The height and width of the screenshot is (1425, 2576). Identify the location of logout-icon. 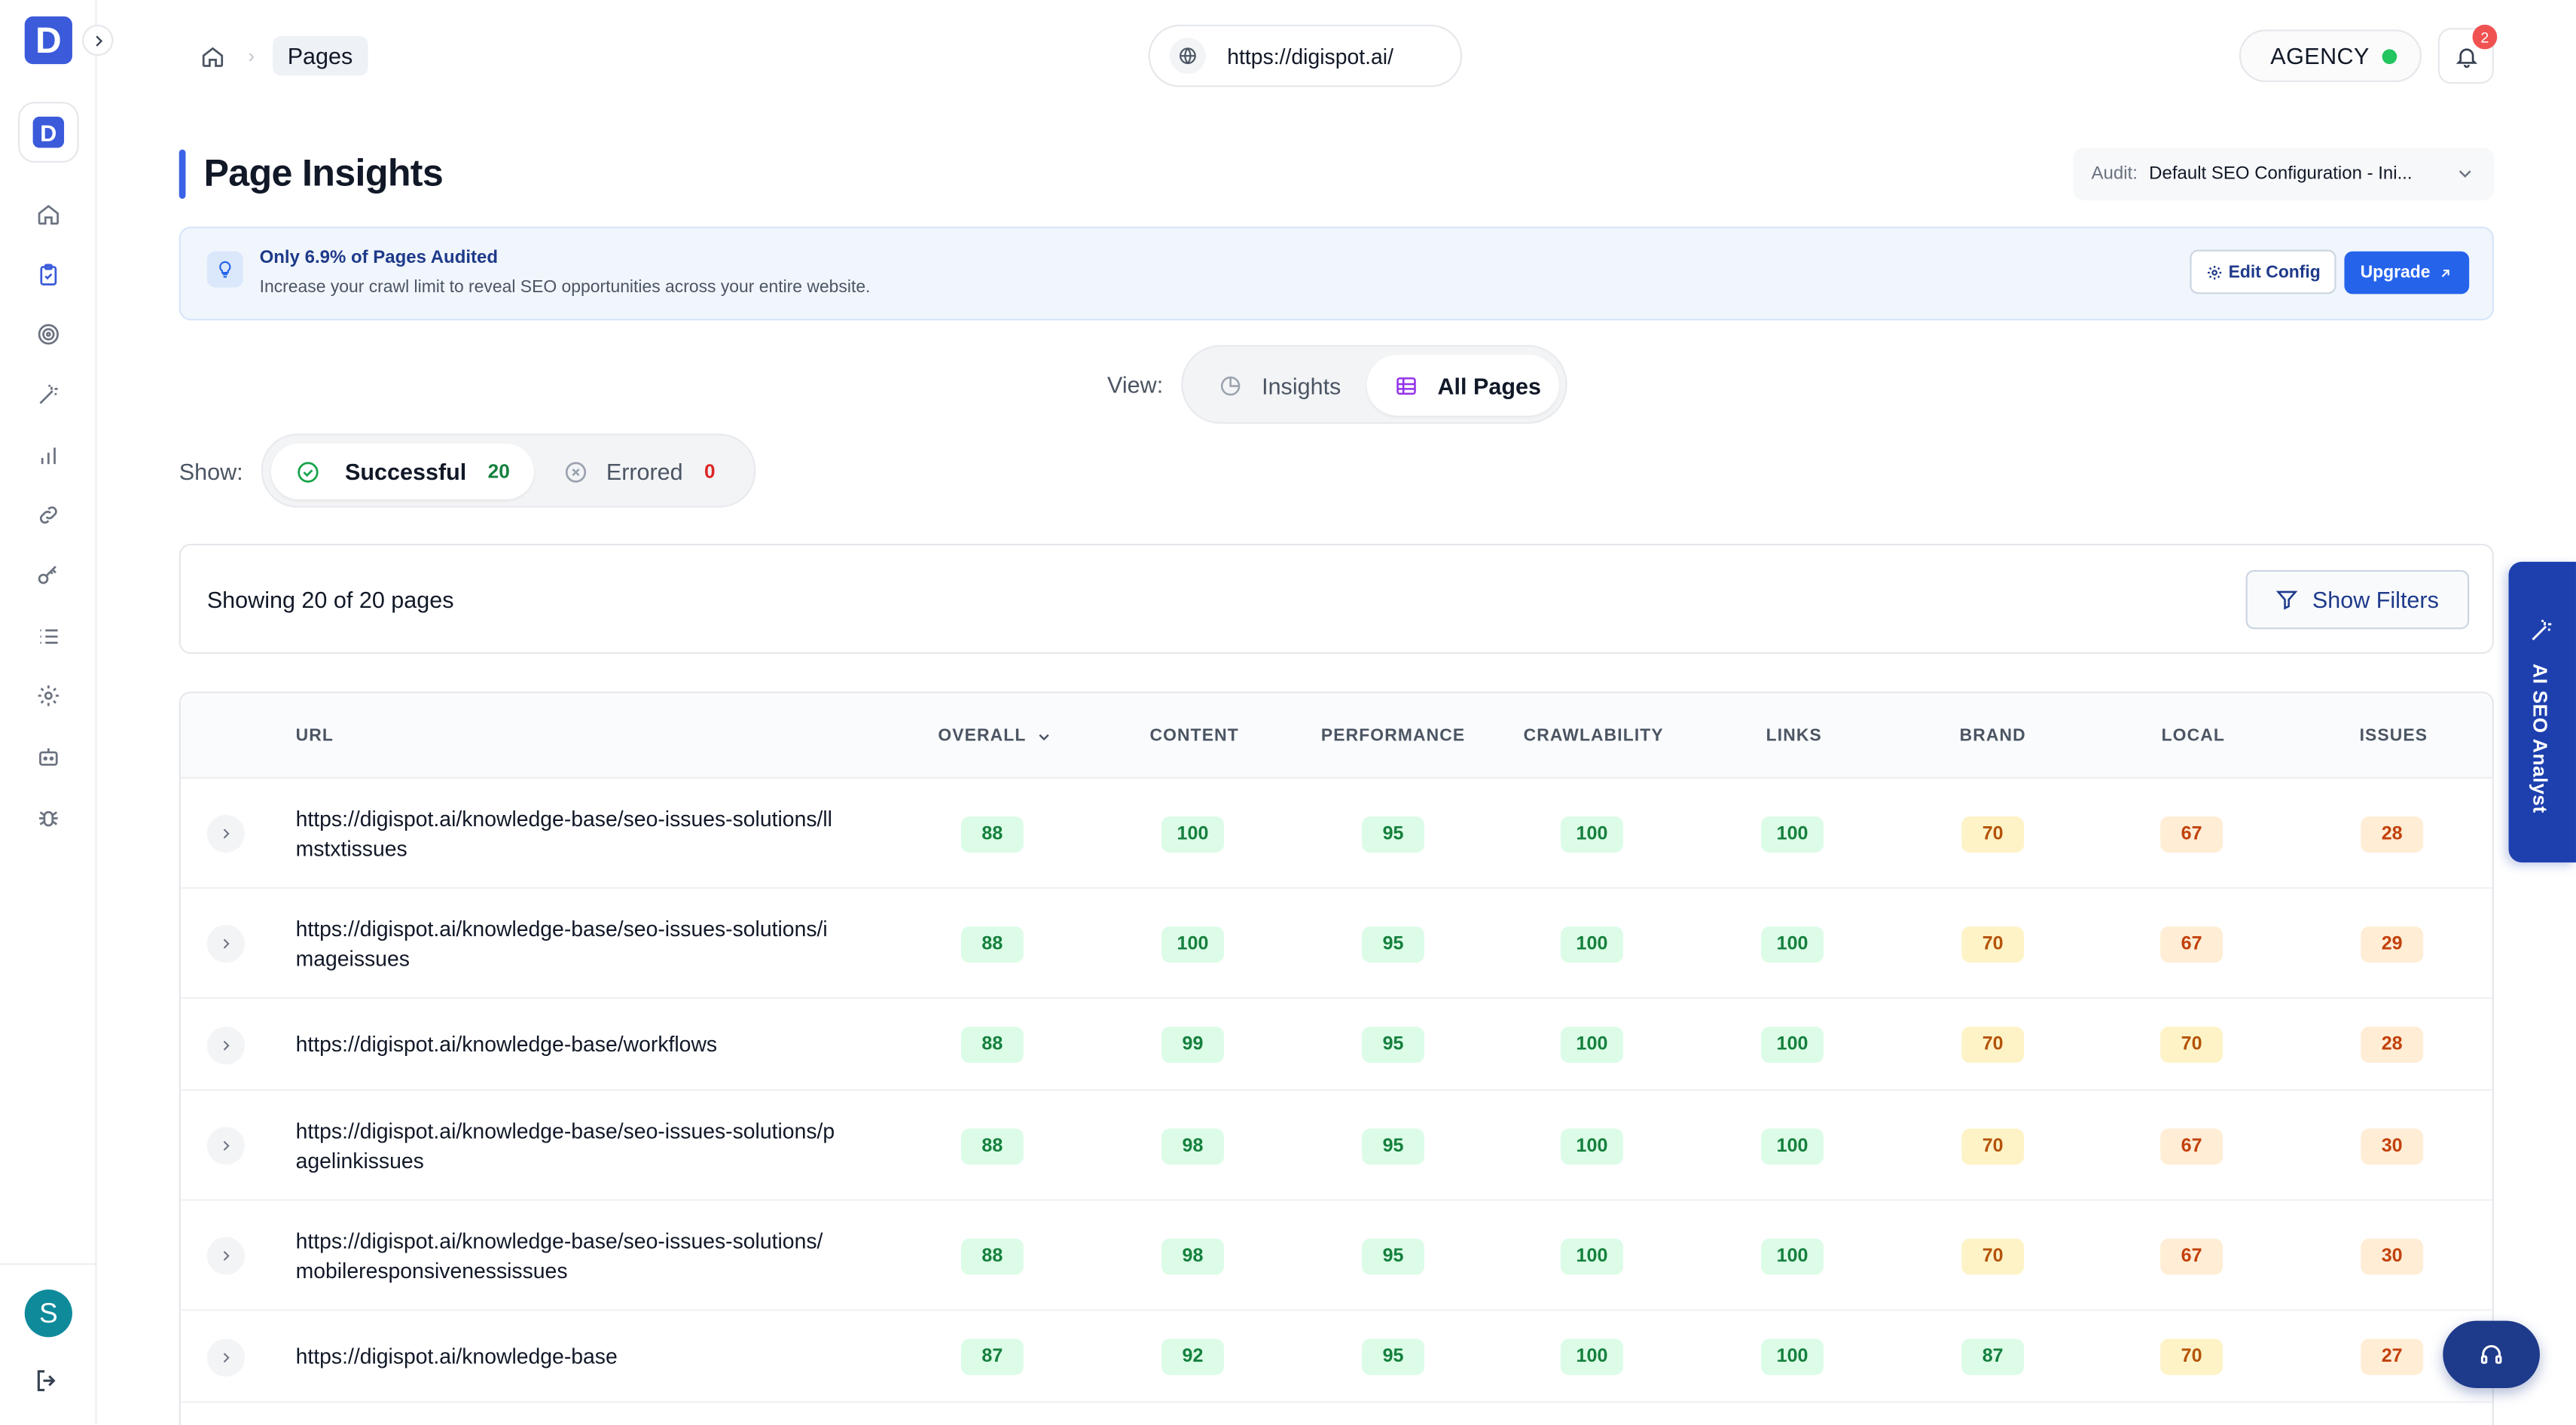
(49, 1383).